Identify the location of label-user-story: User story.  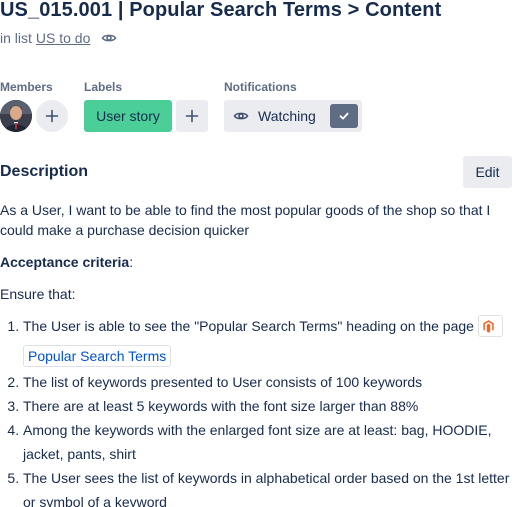
(128, 116).